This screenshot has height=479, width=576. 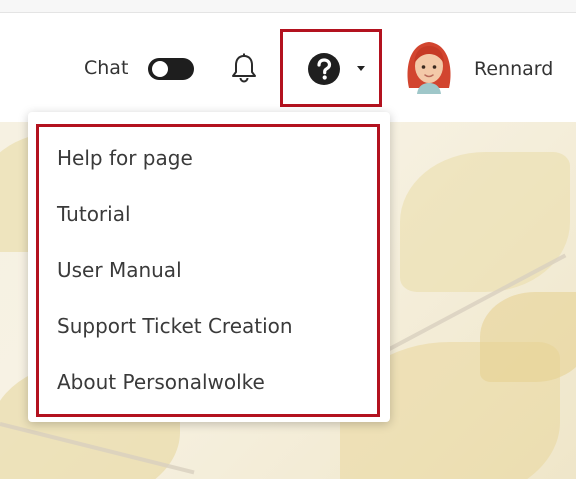 What do you see at coordinates (119, 270) in the screenshot?
I see `menu-item-user-manual: User Manual` at bounding box center [119, 270].